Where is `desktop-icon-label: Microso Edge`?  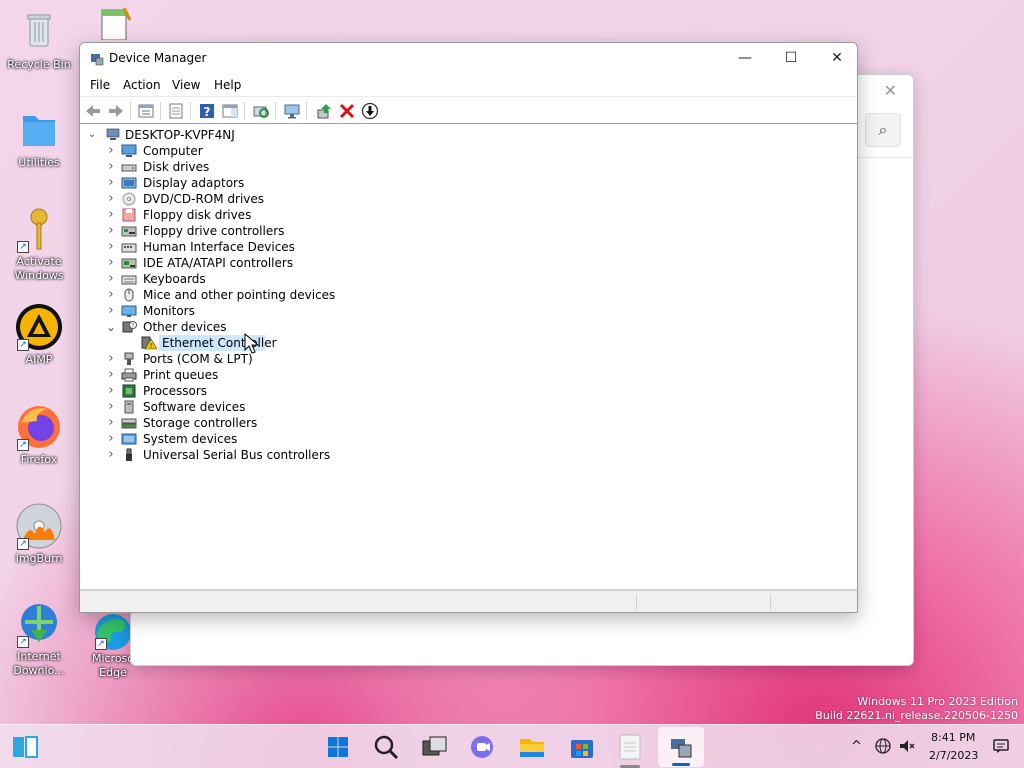
desktop-icon-label: Microso Edge is located at coordinates (113, 665).